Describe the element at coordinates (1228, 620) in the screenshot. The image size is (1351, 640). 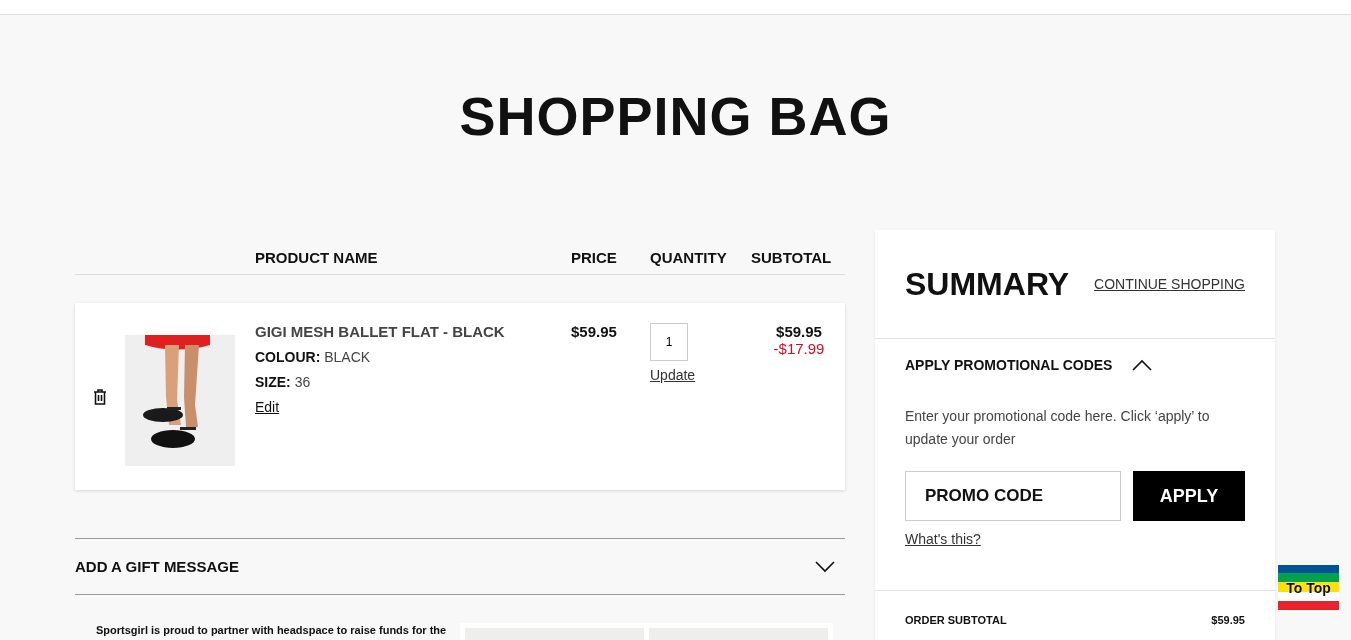
I see `total-value: $59.95` at that location.